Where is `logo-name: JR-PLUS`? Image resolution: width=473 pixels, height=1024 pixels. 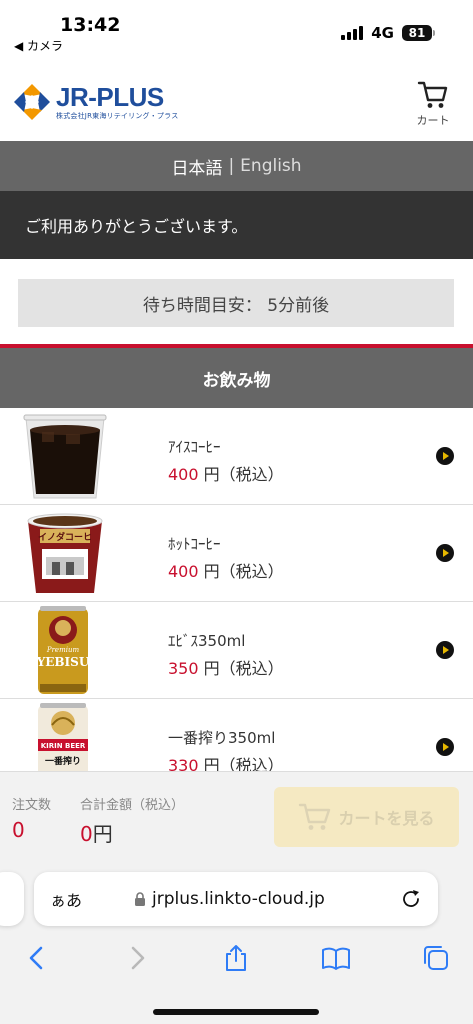
logo-name: JR-PLUS is located at coordinates (110, 97).